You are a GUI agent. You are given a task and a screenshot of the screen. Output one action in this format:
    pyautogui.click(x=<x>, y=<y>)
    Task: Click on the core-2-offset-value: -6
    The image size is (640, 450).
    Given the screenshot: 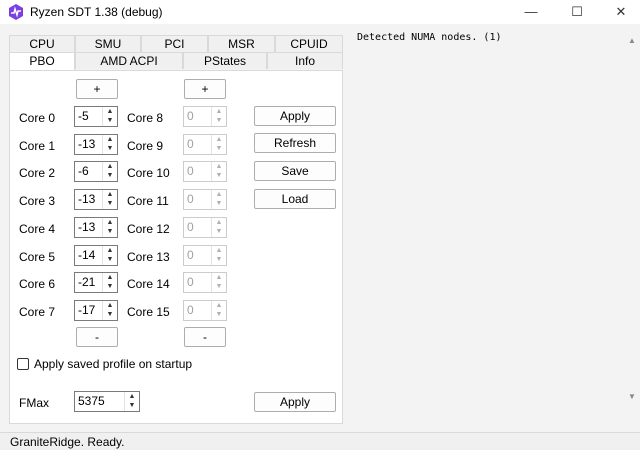 What is the action you would take?
    pyautogui.click(x=83, y=171)
    